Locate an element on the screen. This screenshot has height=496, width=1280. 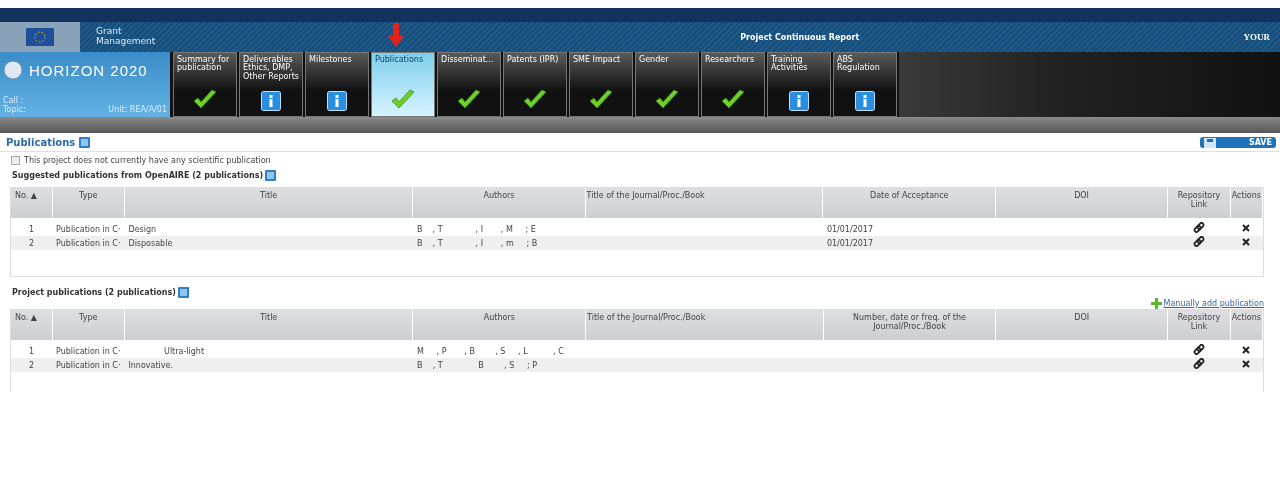
tab: Patents (IPR) is located at coordinates (535, 84).